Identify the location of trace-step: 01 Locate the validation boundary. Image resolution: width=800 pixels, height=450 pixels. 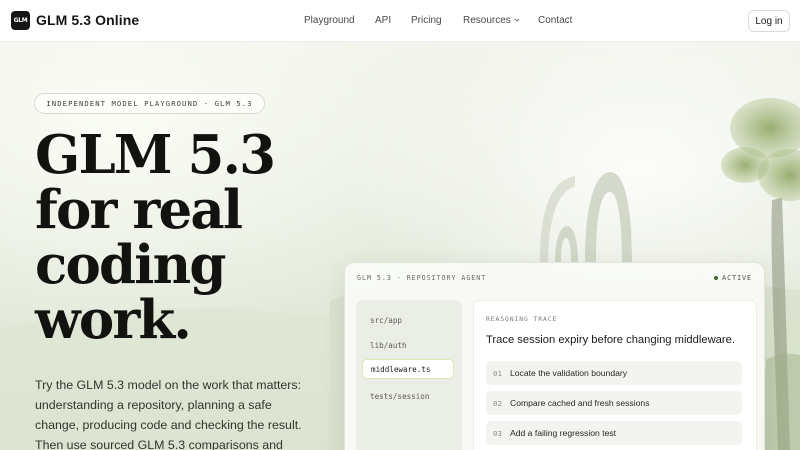
(614, 373).